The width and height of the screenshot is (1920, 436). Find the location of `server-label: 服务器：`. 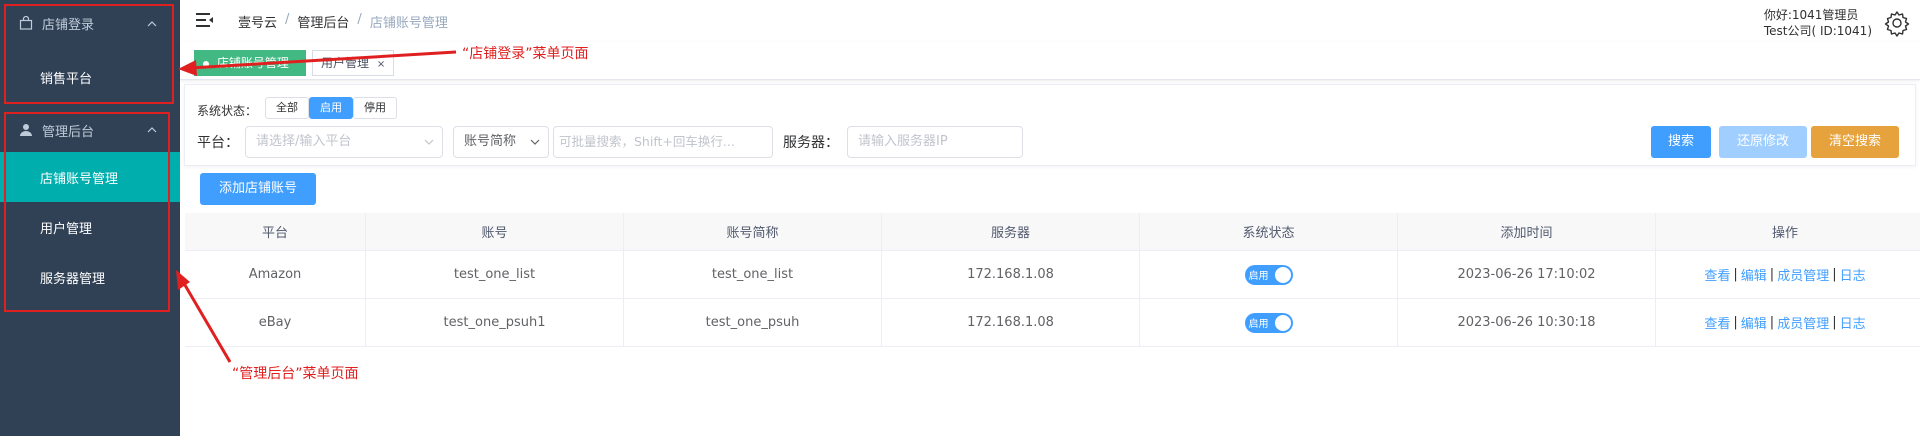

server-label: 服务器： is located at coordinates (811, 143).